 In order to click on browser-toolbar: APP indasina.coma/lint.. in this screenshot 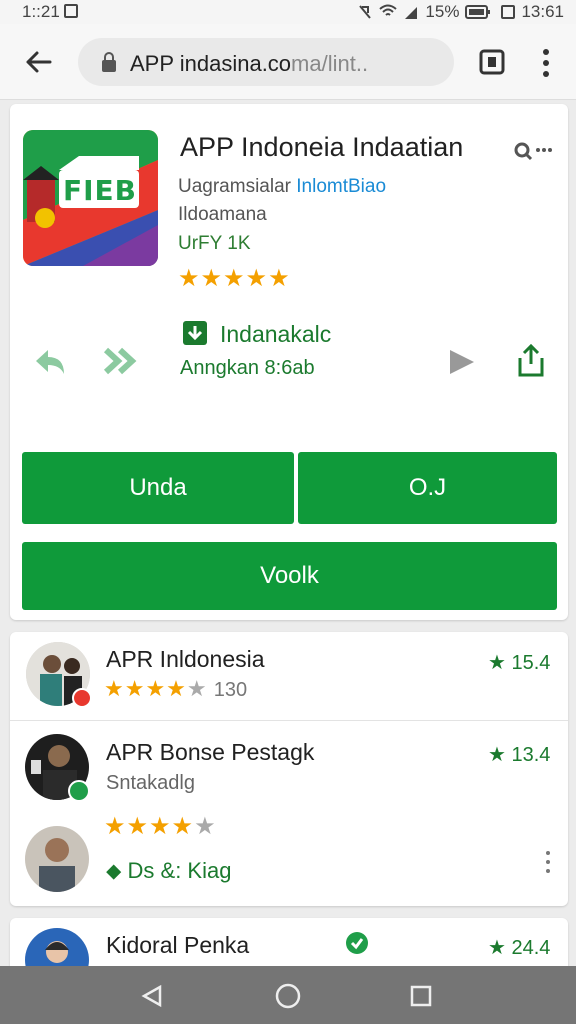, I will do `click(288, 62)`.